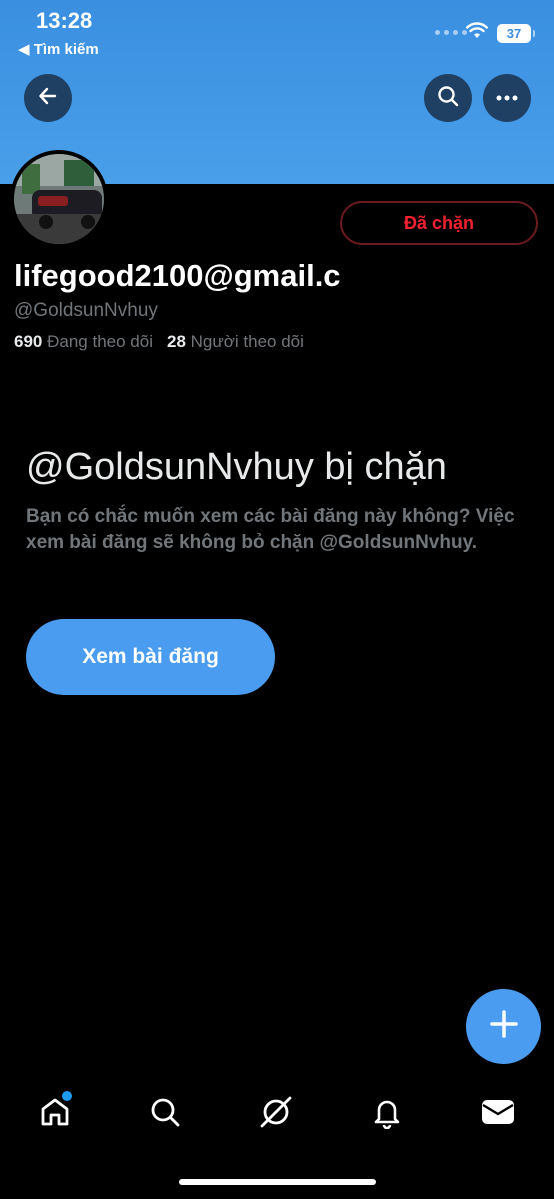 The height and width of the screenshot is (1199, 554). I want to click on followers-label: Người theo dõi, so click(247, 341).